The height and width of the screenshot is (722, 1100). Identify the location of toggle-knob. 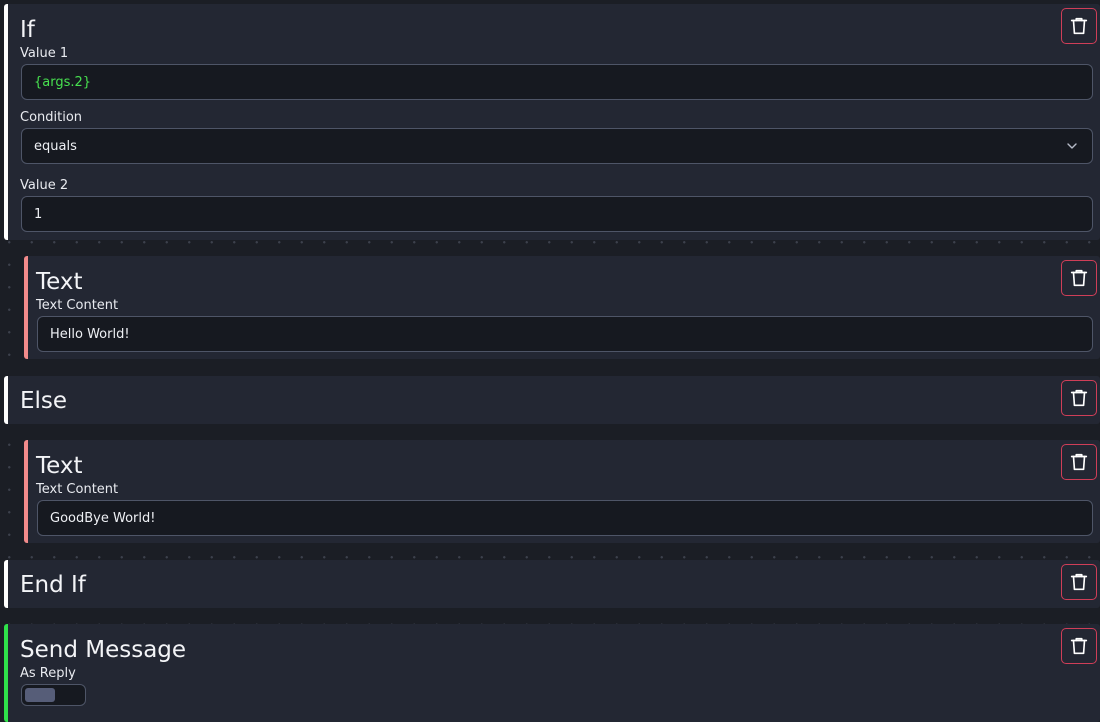
(40, 695).